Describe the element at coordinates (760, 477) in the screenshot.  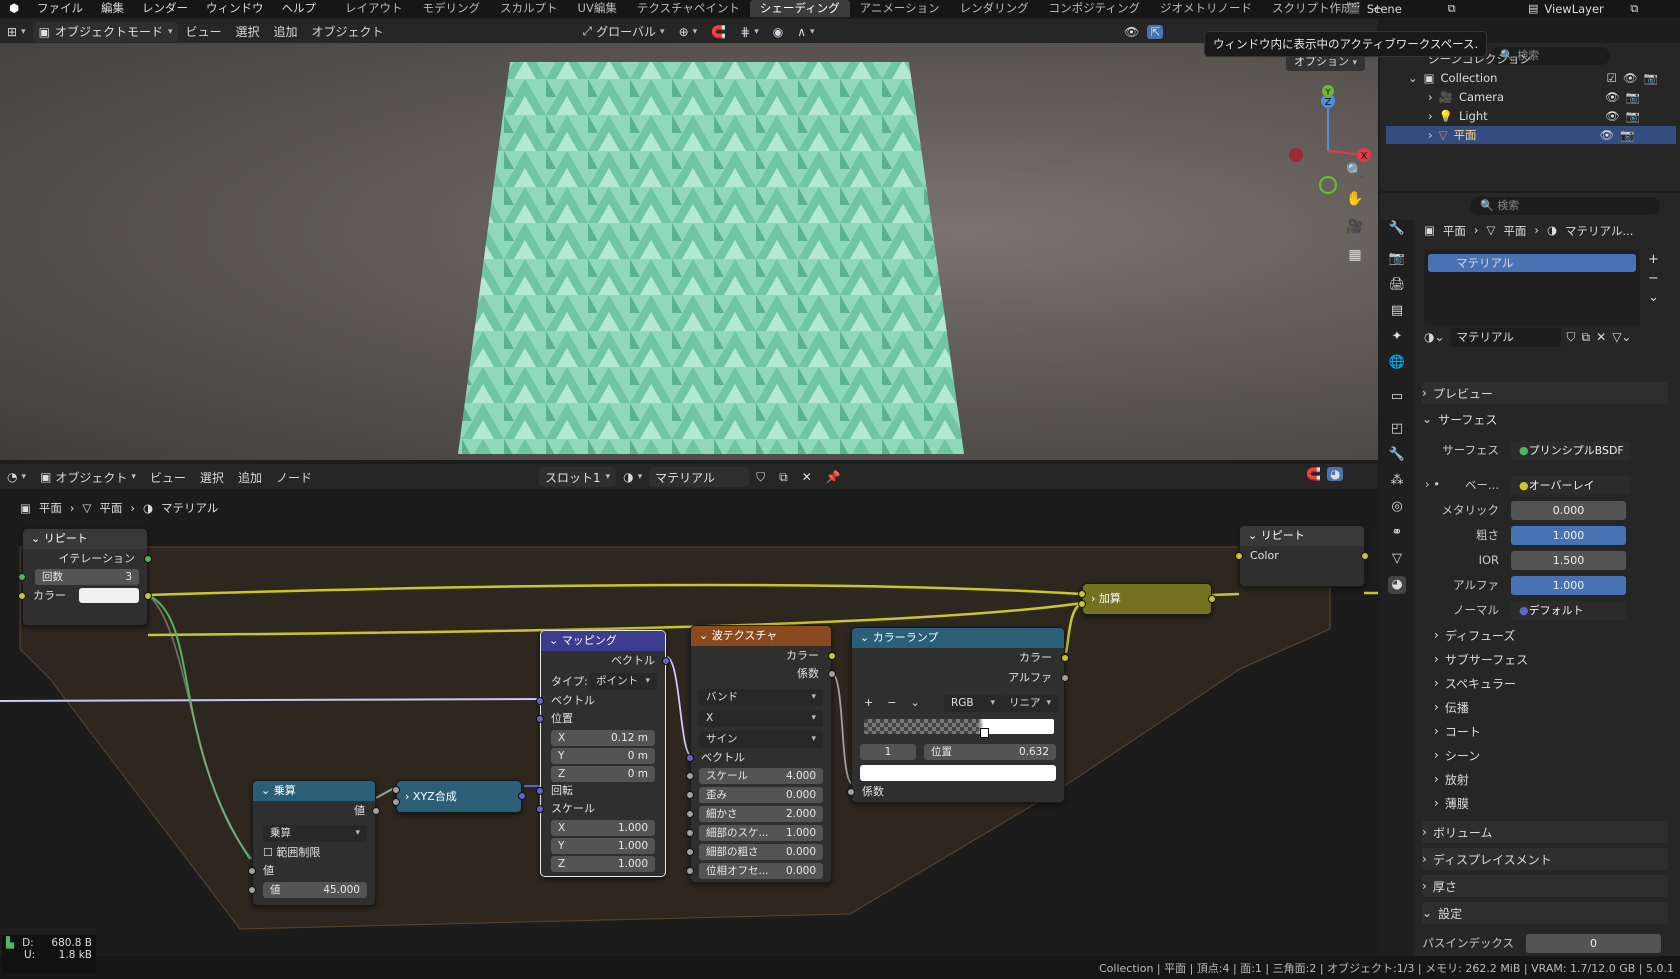
I see `fake-user-icon: ⛉` at that location.